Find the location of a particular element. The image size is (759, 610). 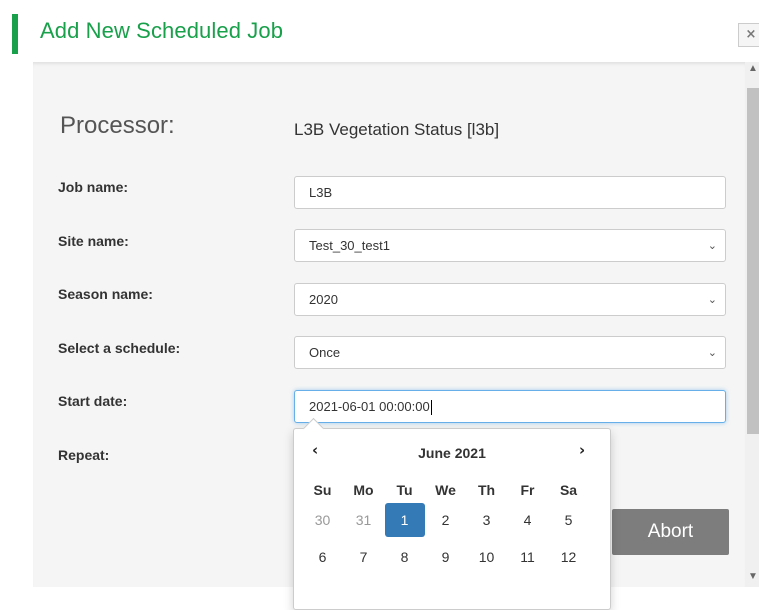

week-row: 6 7 8 9 10 11 12 is located at coordinates (445, 557).